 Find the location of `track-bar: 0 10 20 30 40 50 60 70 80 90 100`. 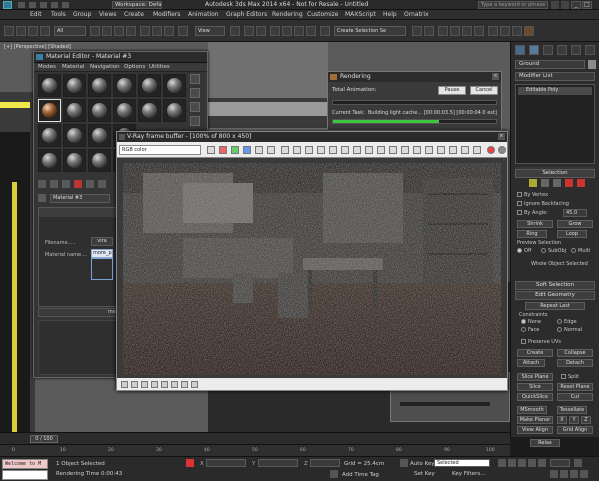

track-bar: 0 10 20 30 40 50 60 70 80 90 100 is located at coordinates (255, 450).